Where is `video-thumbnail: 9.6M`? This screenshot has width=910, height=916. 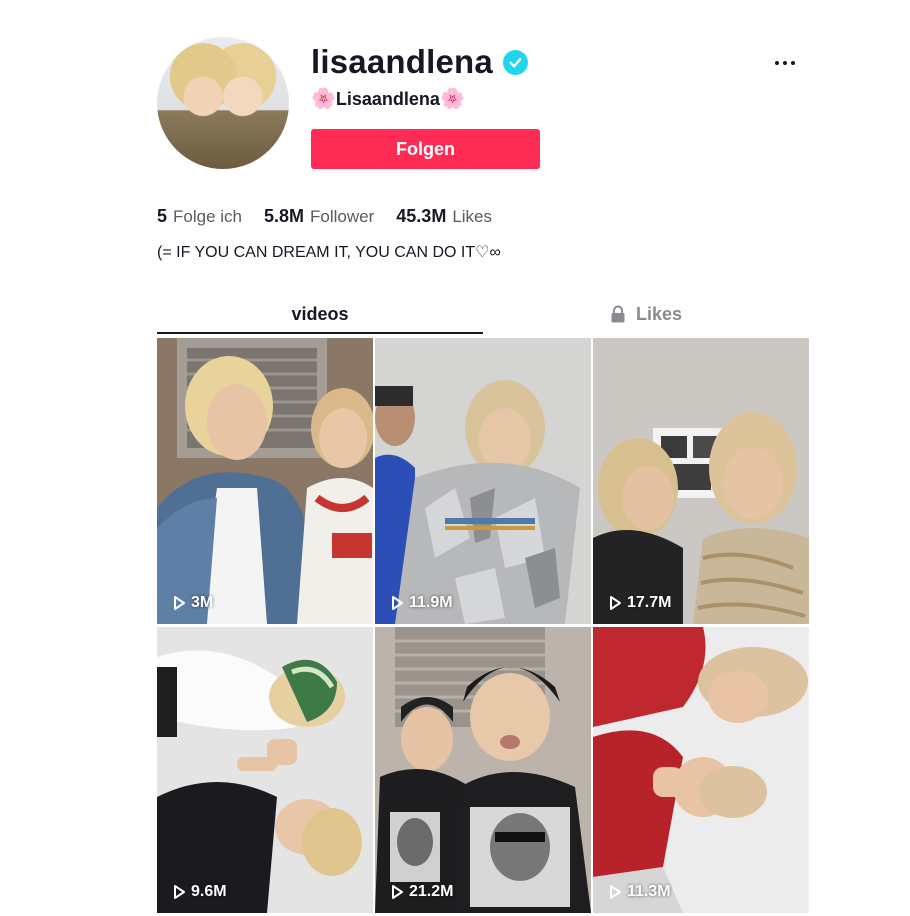
video-thumbnail: 9.6M is located at coordinates (265, 770).